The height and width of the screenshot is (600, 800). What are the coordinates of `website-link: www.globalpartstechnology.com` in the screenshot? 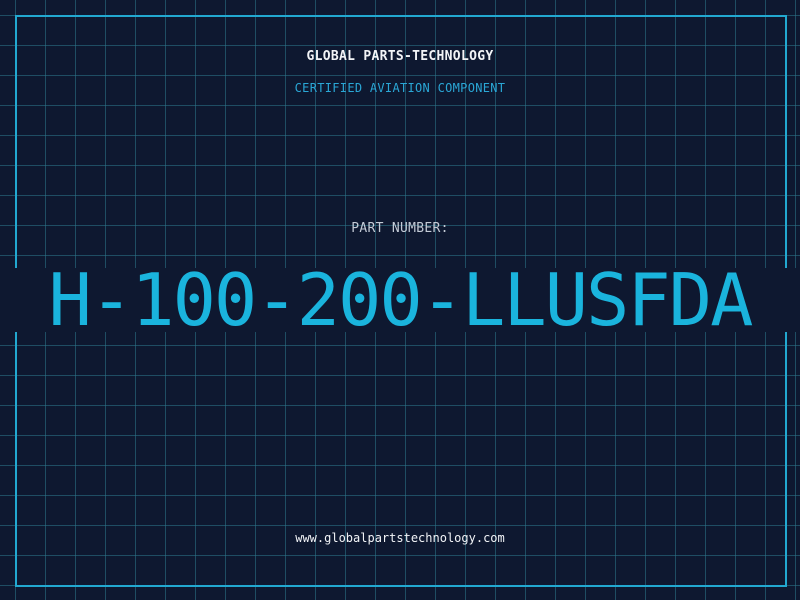 It's located at (400, 538).